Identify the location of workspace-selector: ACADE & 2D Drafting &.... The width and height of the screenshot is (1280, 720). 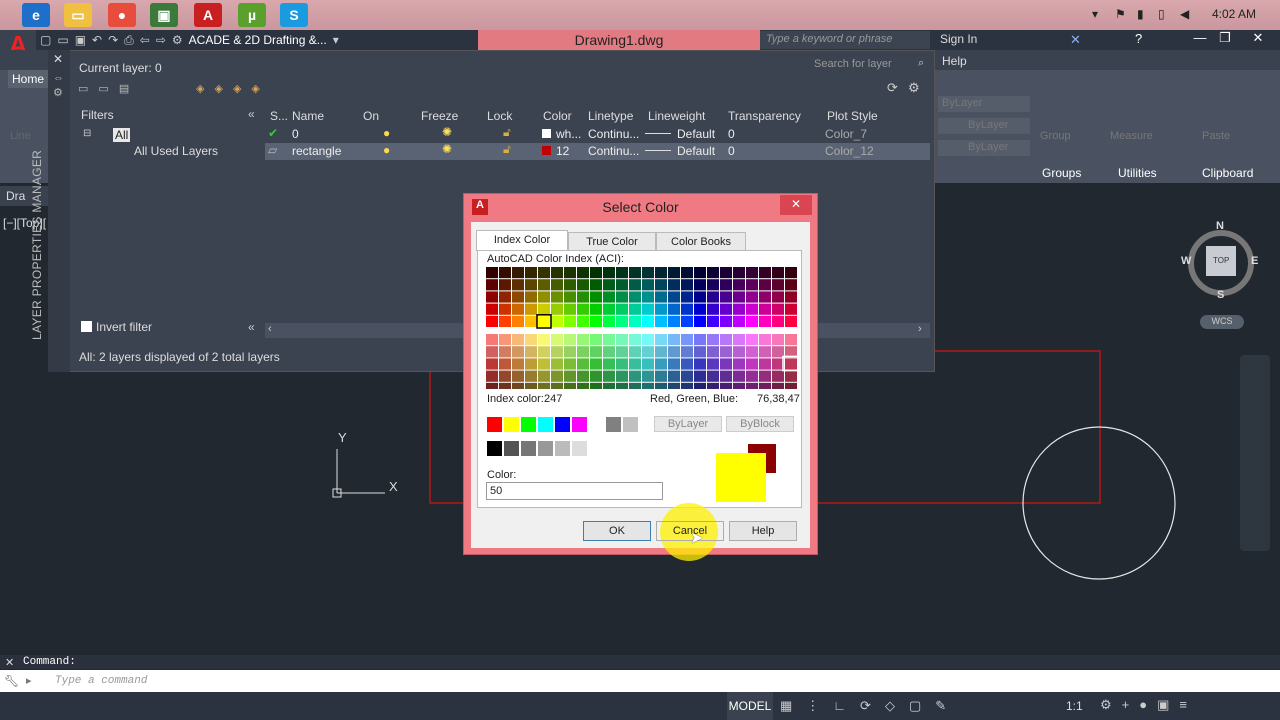
(258, 40).